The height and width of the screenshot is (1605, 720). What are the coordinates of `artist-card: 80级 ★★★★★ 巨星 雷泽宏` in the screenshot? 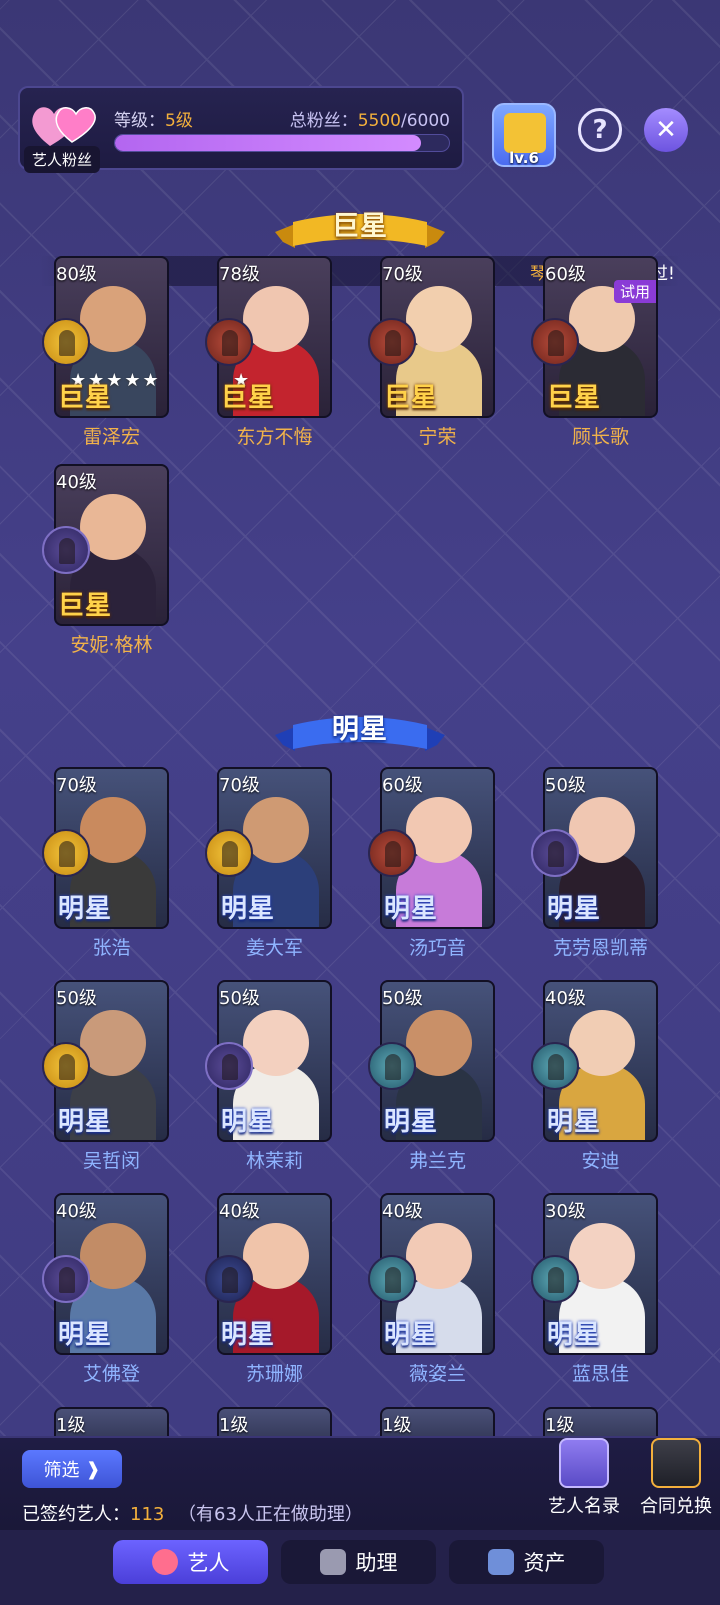 It's located at (105, 352).